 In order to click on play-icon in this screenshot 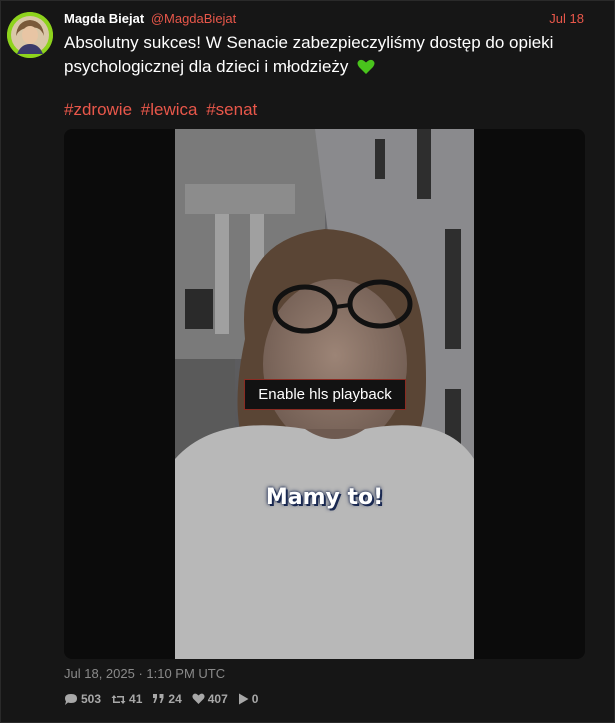, I will do `click(243, 699)`.